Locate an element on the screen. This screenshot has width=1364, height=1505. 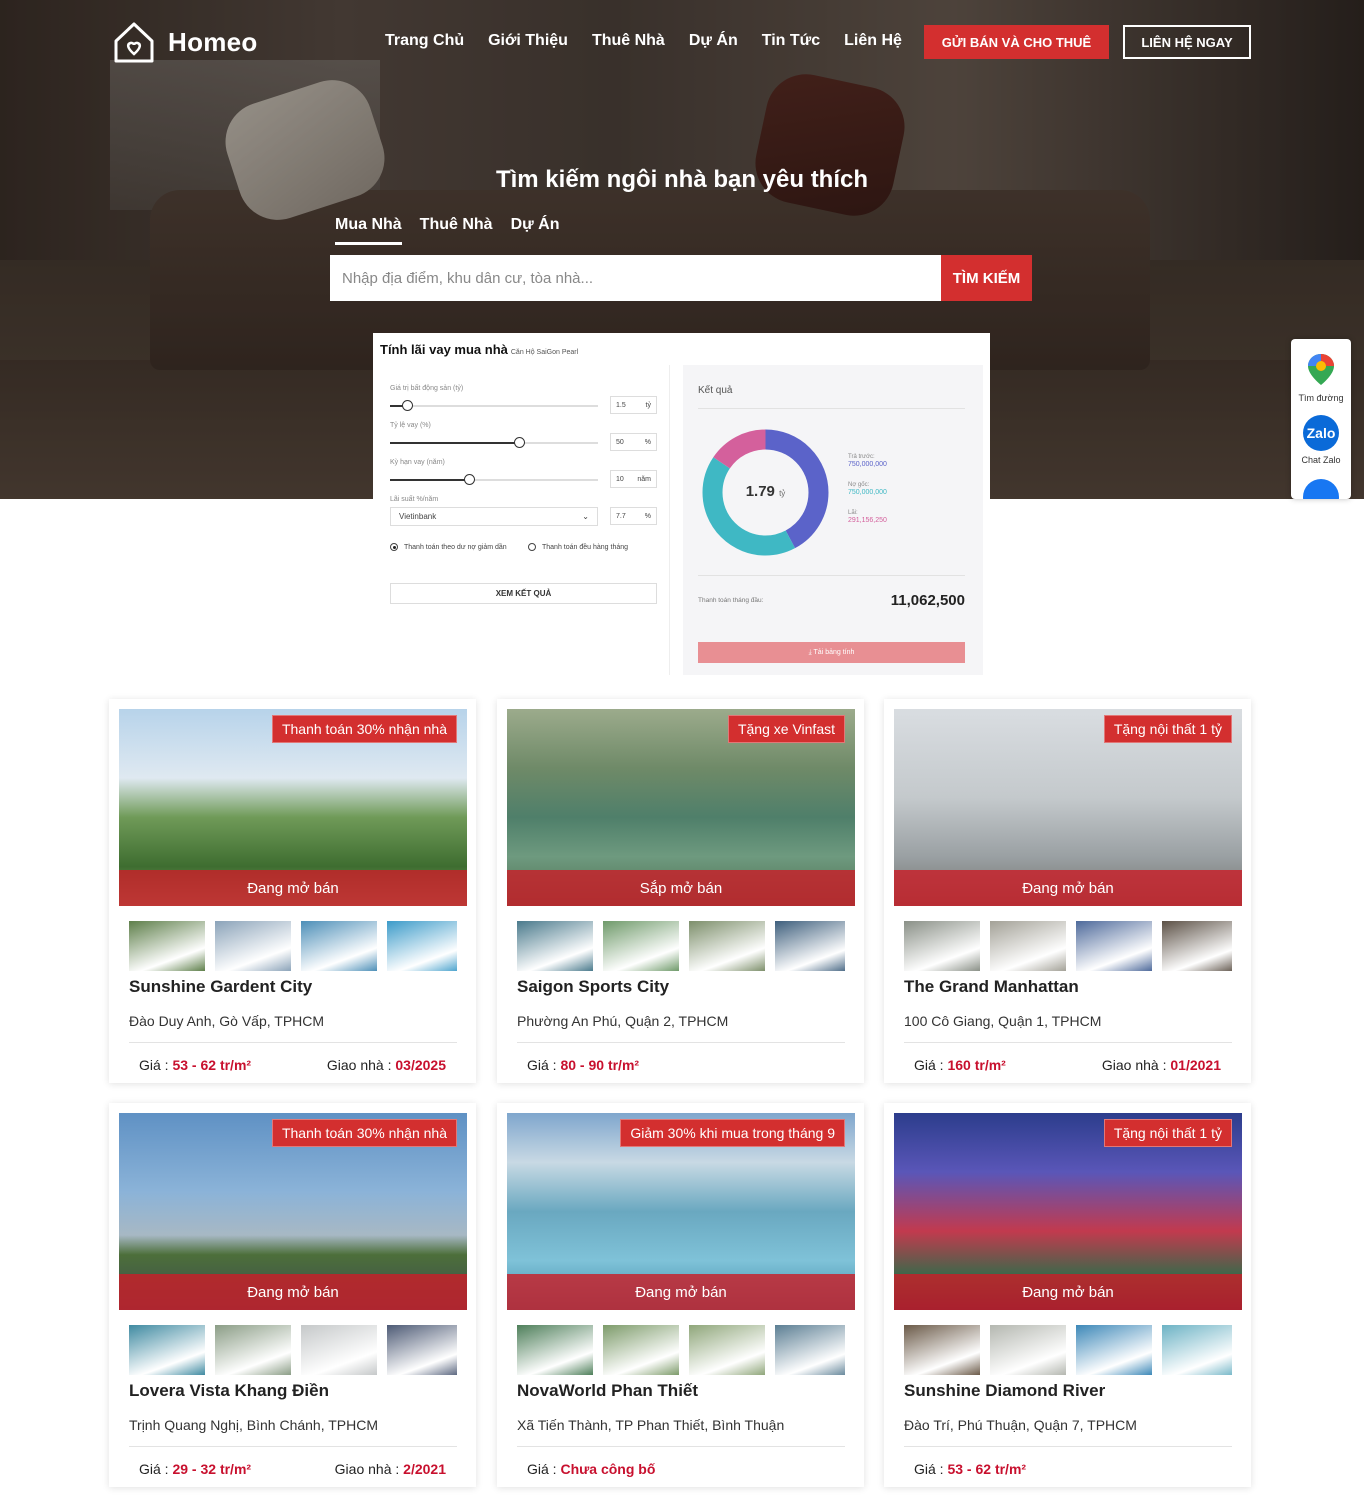
radio-equal-installments: Thanh toán đều hàng tháng is located at coordinates (588, 547).